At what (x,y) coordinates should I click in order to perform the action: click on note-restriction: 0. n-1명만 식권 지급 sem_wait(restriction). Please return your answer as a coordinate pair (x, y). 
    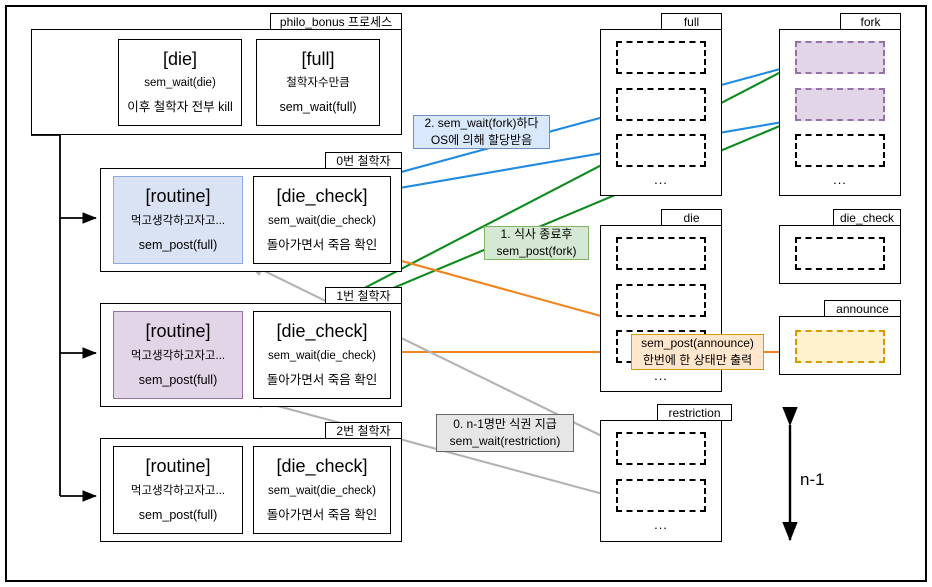
    Looking at the image, I should click on (505, 433).